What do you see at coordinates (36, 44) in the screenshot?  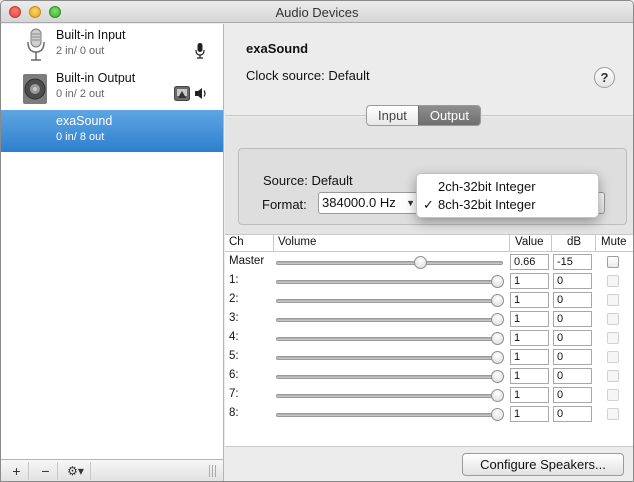 I see `microphone-icon` at bounding box center [36, 44].